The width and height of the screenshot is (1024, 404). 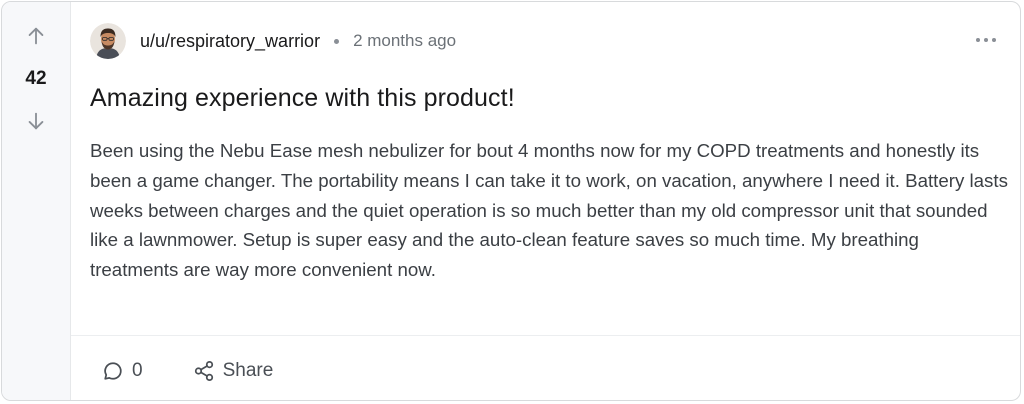 I want to click on comment-button: 0, so click(x=122, y=371).